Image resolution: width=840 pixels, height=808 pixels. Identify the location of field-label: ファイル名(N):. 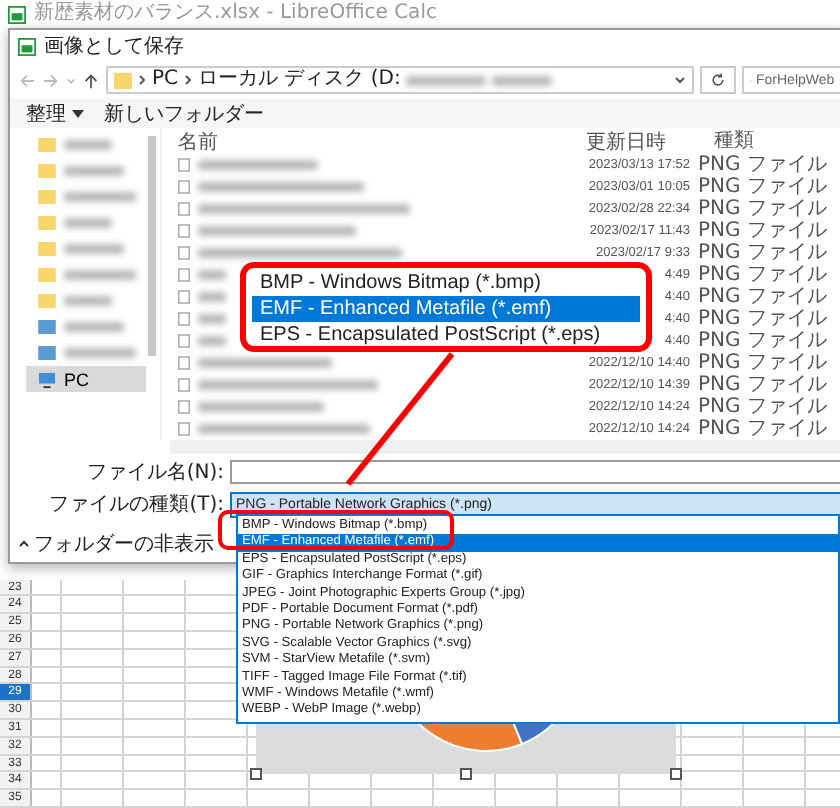
(155, 473).